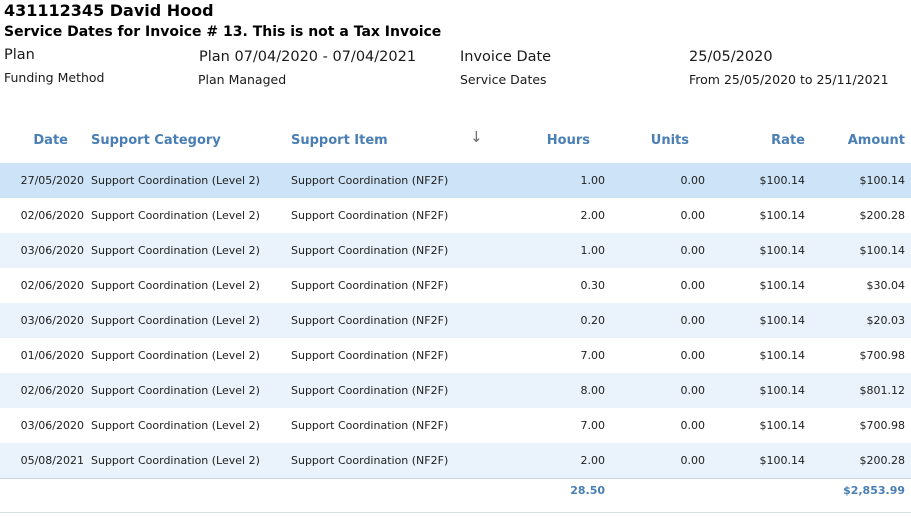 This screenshot has width=911, height=517. Describe the element at coordinates (789, 79) in the screenshot. I see `service-dates-value: From 25/05/2020 to 25/11/2021` at that location.